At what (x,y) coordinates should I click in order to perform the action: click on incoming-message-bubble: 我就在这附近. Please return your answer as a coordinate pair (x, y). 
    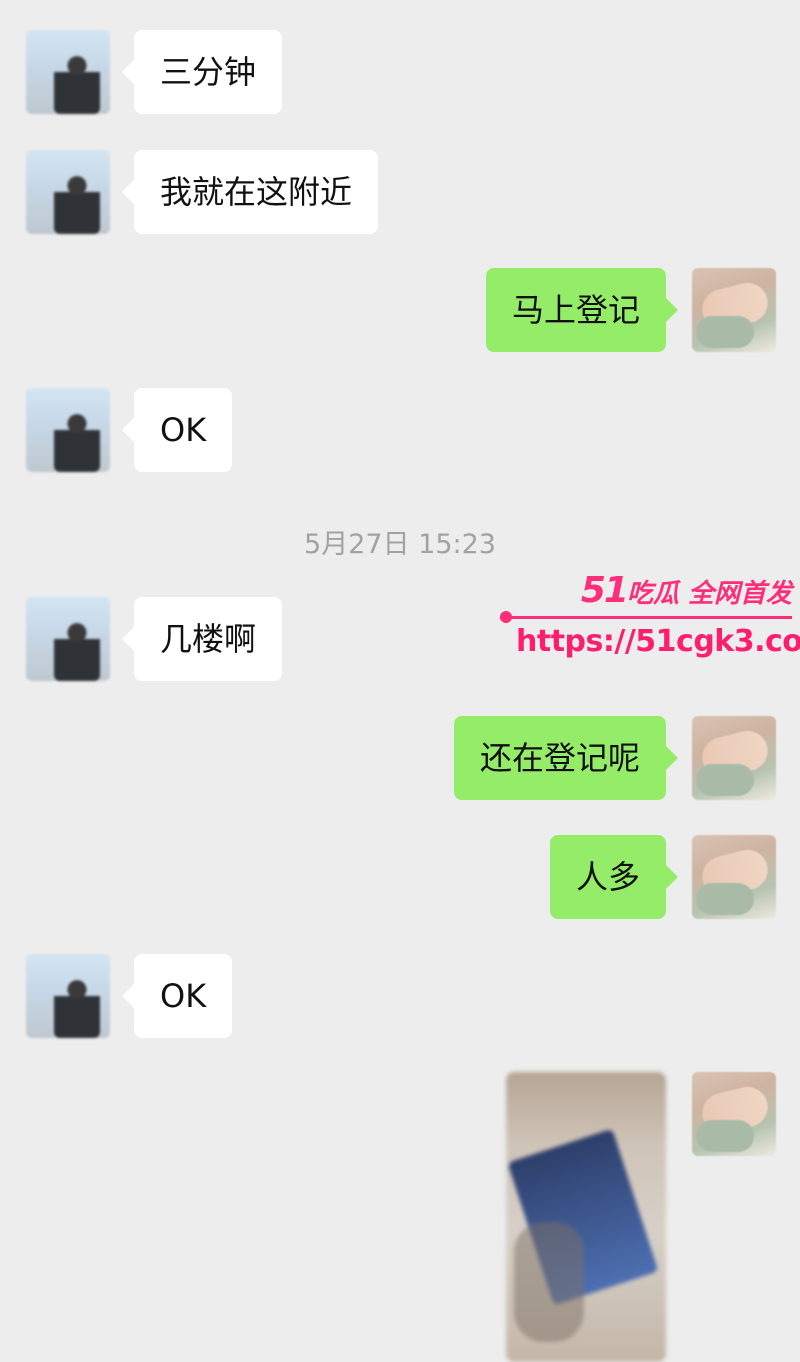
    Looking at the image, I should click on (250, 192).